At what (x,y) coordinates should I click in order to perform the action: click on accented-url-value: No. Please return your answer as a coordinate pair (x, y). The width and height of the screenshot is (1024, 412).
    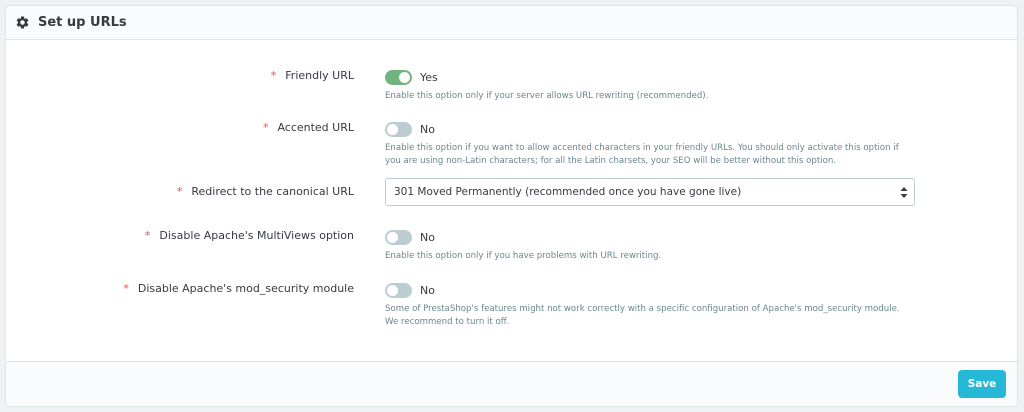
    Looking at the image, I should click on (427, 129).